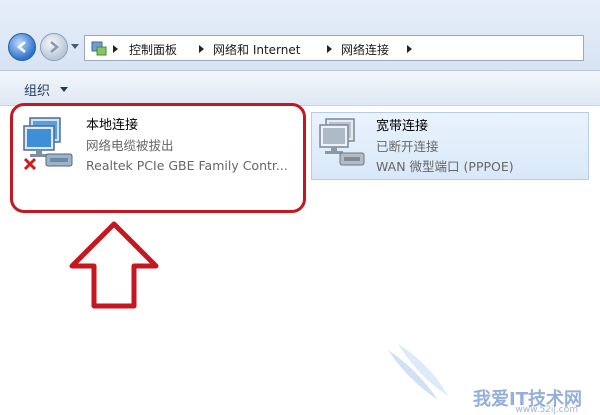 The height and width of the screenshot is (415, 600). What do you see at coordinates (445, 166) in the screenshot?
I see `connection-device: WAN 微型端口 (PPPOE)` at bounding box center [445, 166].